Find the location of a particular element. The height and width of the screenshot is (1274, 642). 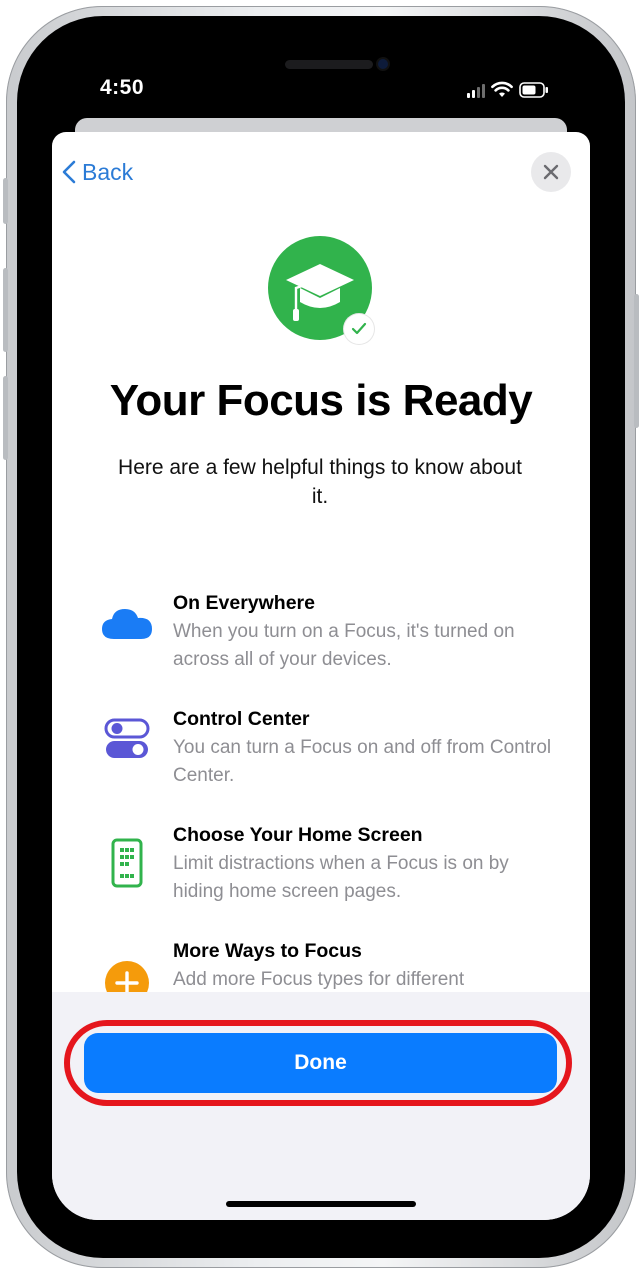

feature-title: Choose Your Home Screen is located at coordinates (298, 835).